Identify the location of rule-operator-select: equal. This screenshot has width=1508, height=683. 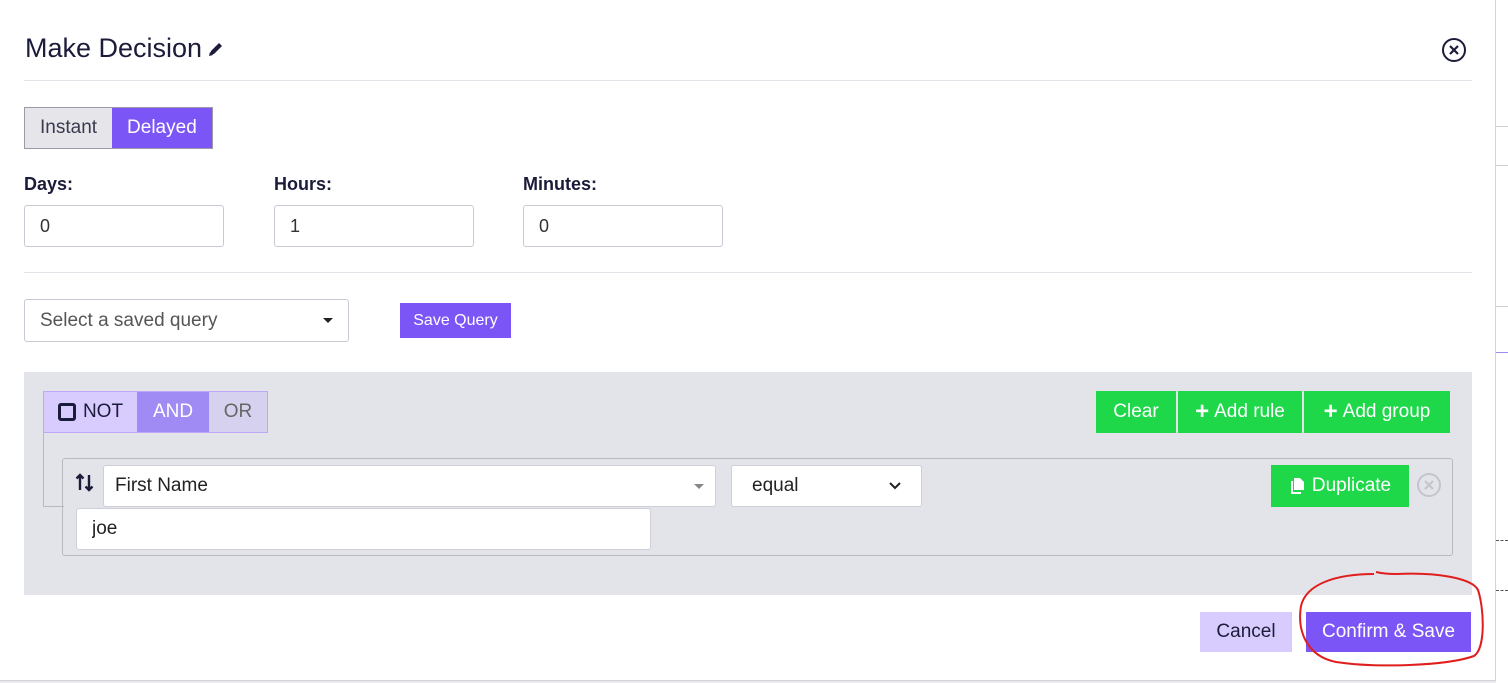
(826, 486).